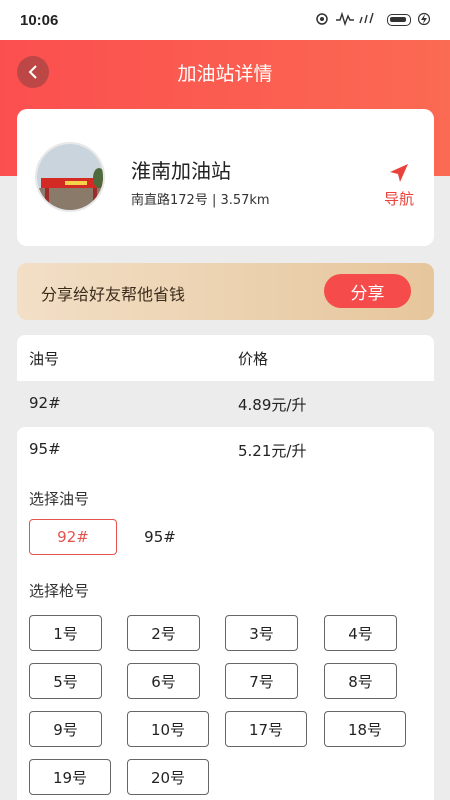 This screenshot has width=450, height=800. Describe the element at coordinates (365, 729) in the screenshot. I see `nozzle-option-18: 18号` at that location.